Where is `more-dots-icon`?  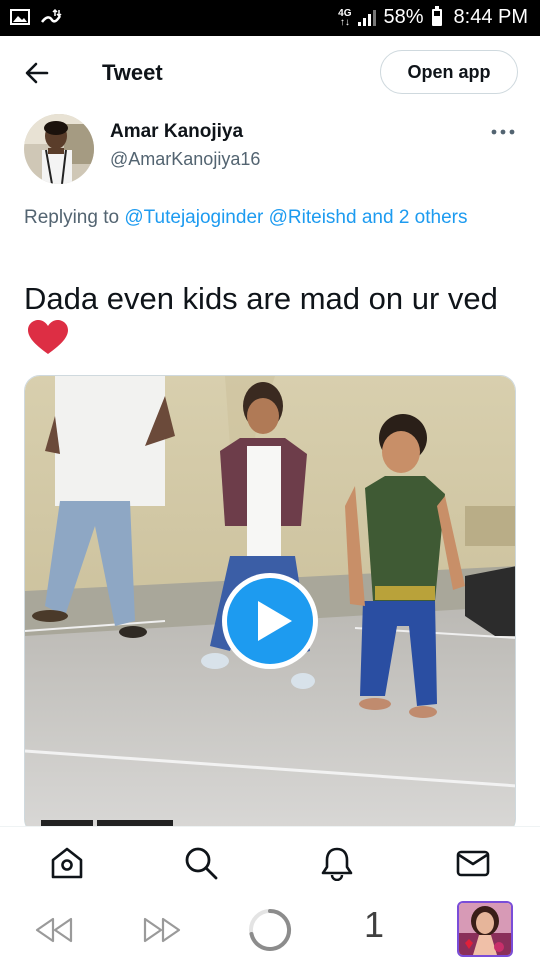
more-dots-icon is located at coordinates (503, 132).